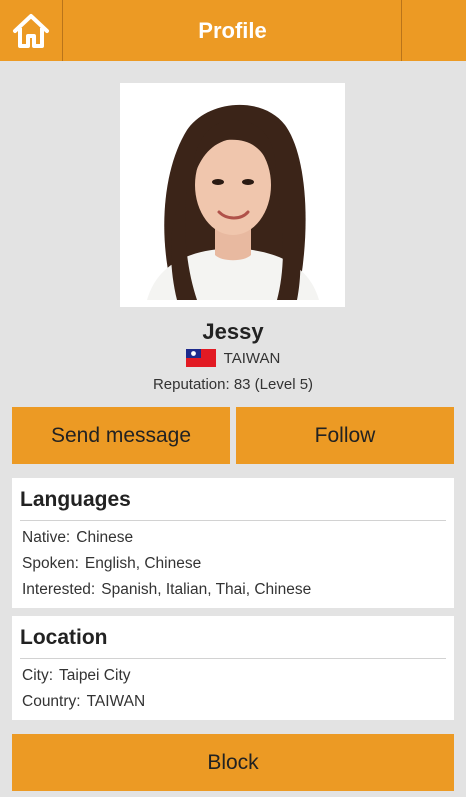 This screenshot has height=797, width=466. Describe the element at coordinates (233, 384) in the screenshot. I see `reputation-text: Reputation: 83 (Level 5)` at that location.